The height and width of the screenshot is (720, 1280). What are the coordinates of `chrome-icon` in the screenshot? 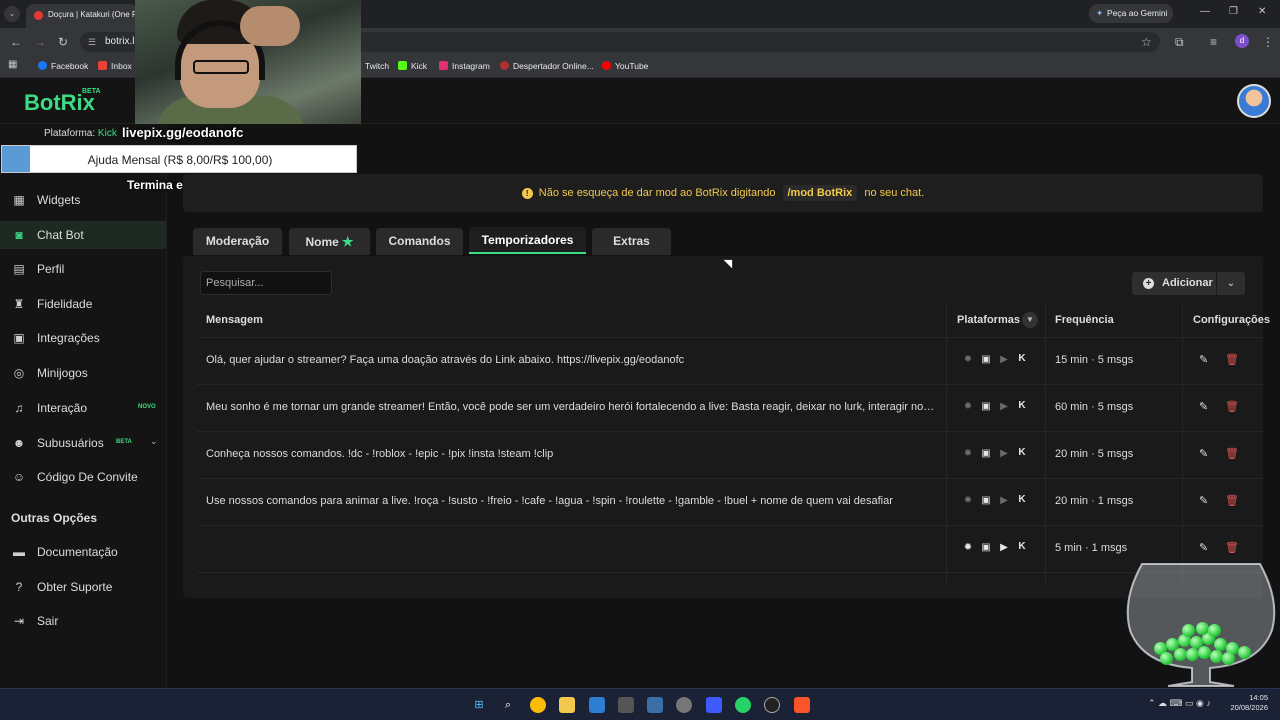 It's located at (538, 705).